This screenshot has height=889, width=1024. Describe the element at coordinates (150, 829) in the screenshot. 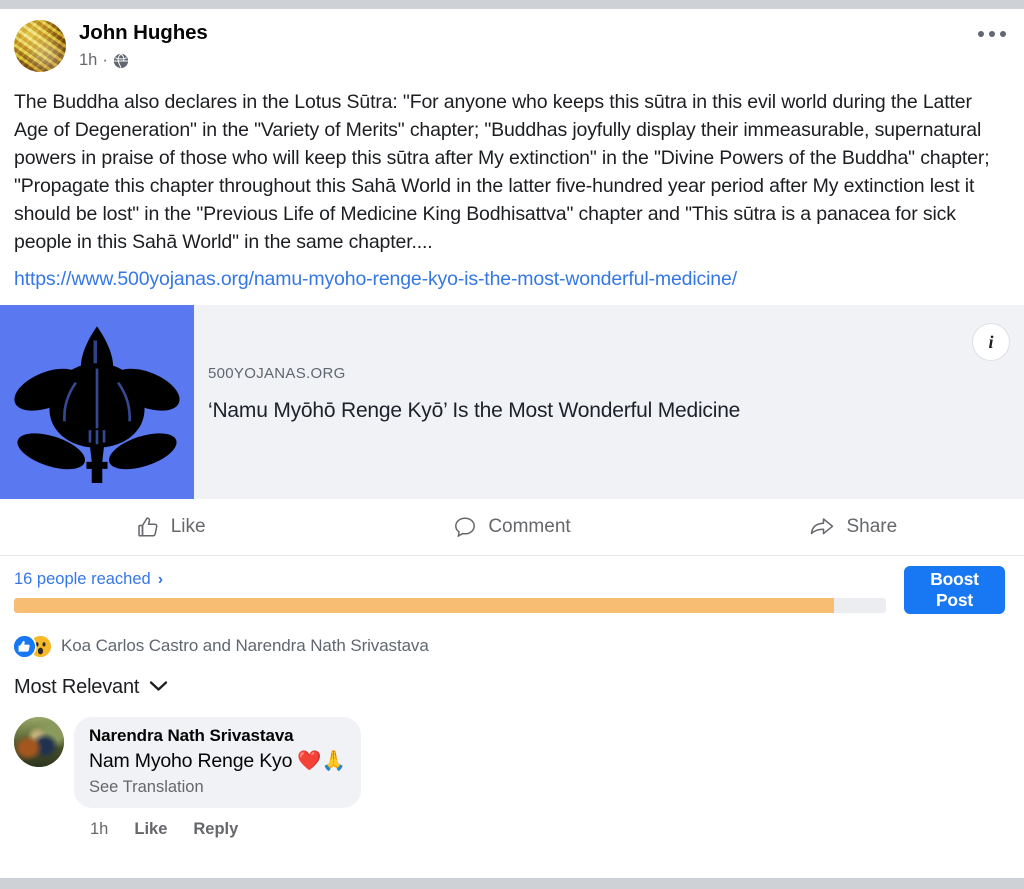

I see `comment-like-button: Like` at that location.